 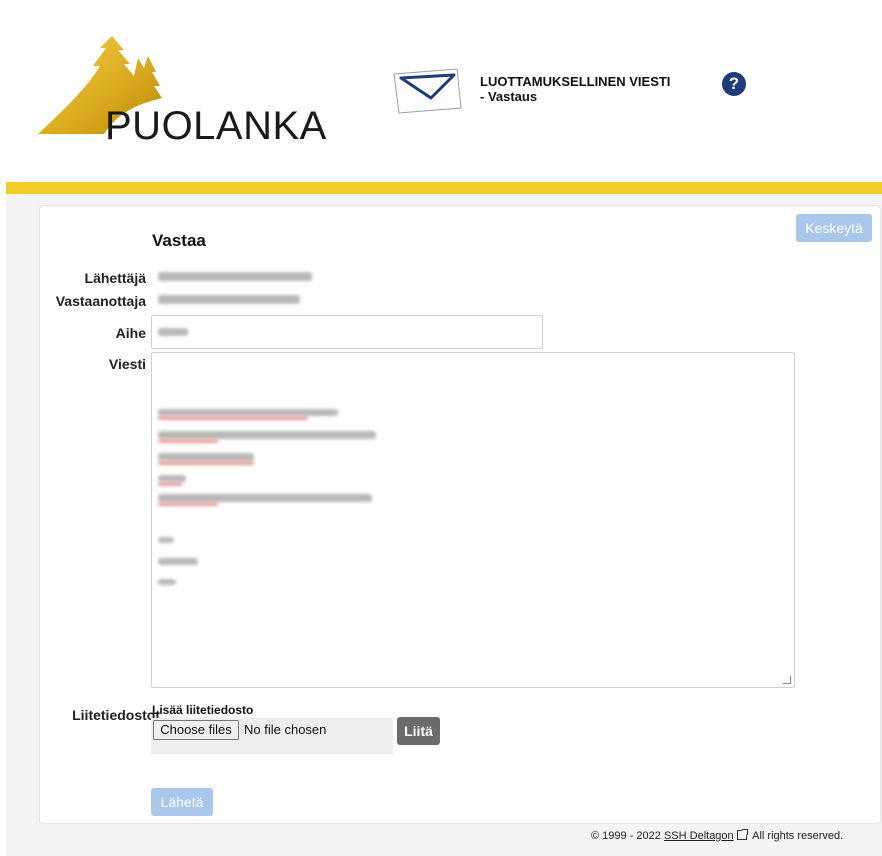 I want to click on file-status-text: No file chosen, so click(x=285, y=729).